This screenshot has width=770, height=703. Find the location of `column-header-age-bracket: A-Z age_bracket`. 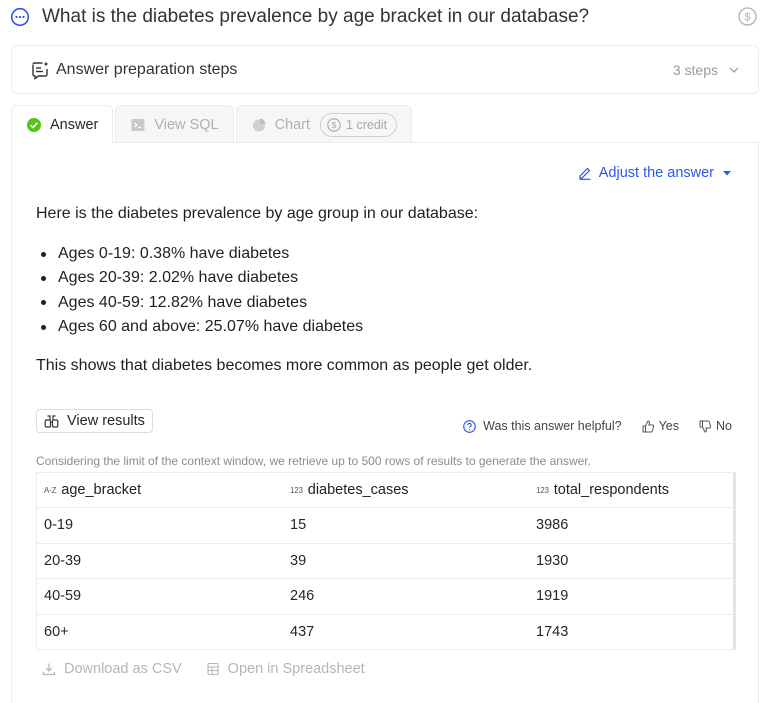

column-header-age-bracket: A-Z age_bracket is located at coordinates (160, 490).